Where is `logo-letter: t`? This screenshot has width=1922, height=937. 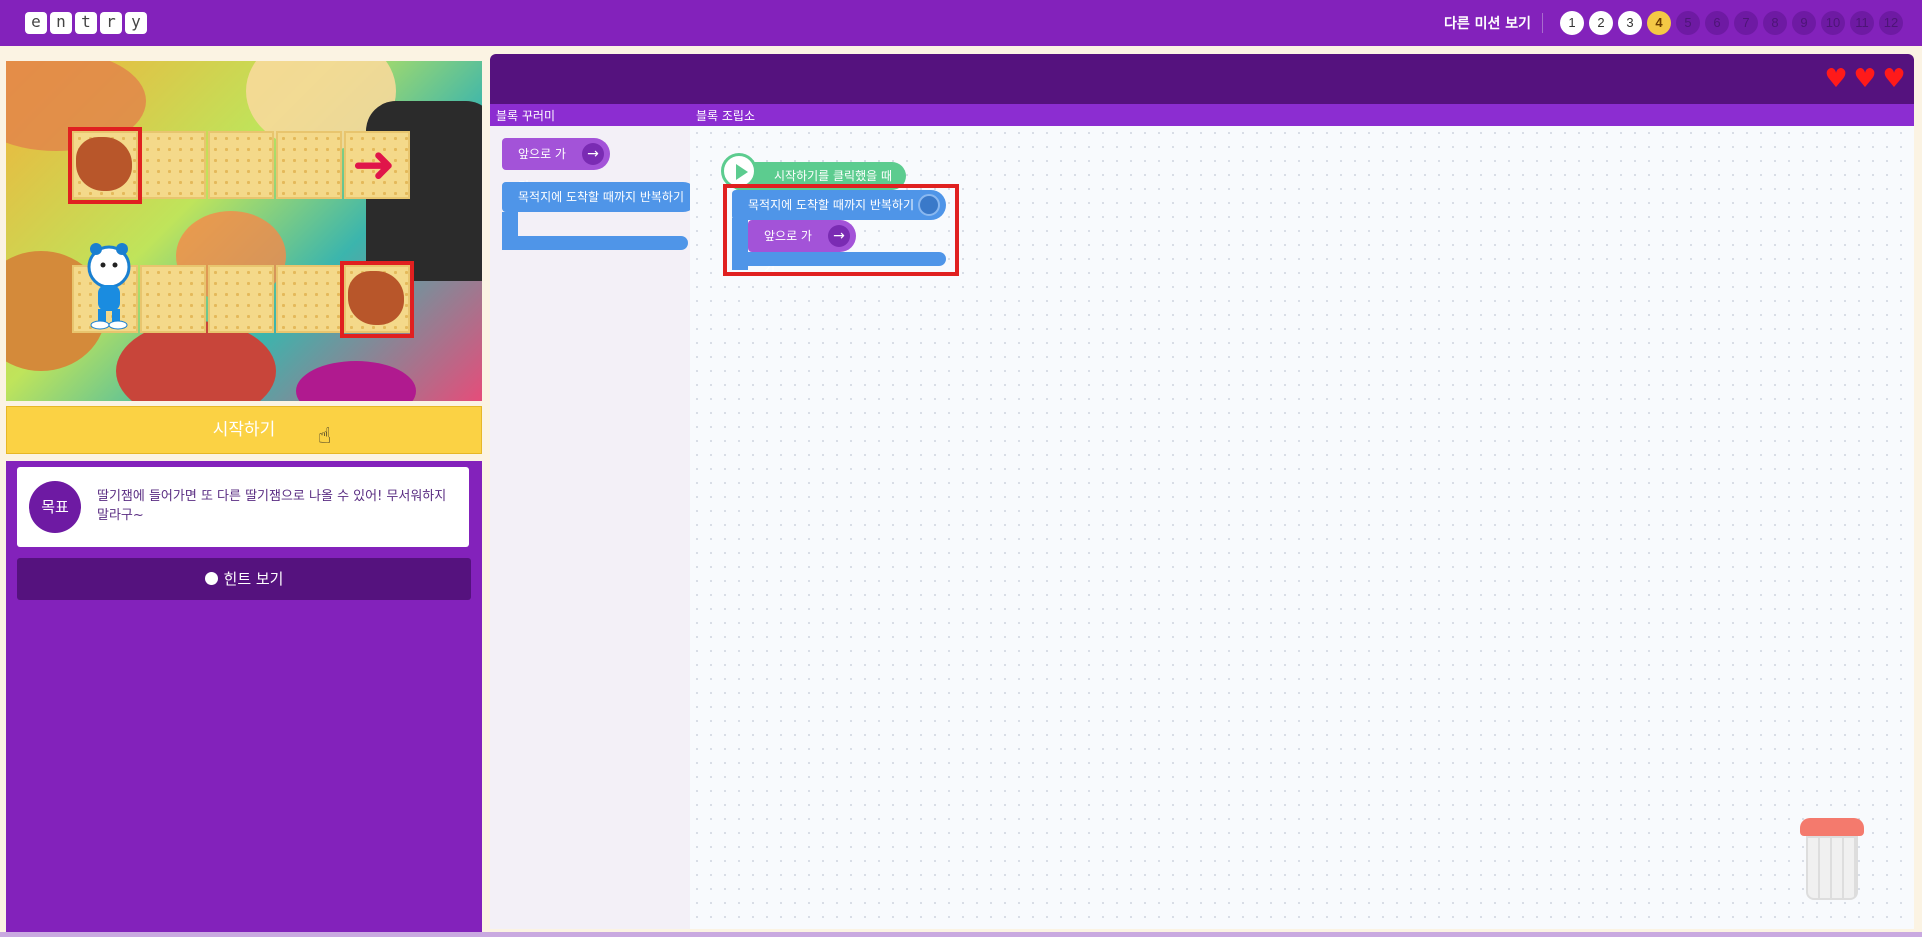 logo-letter: t is located at coordinates (86, 23).